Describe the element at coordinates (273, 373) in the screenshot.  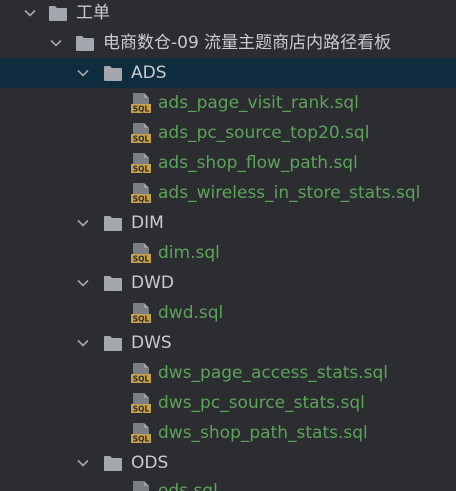
I see `tree-file-label: dws_page_access_stats.sql` at that location.